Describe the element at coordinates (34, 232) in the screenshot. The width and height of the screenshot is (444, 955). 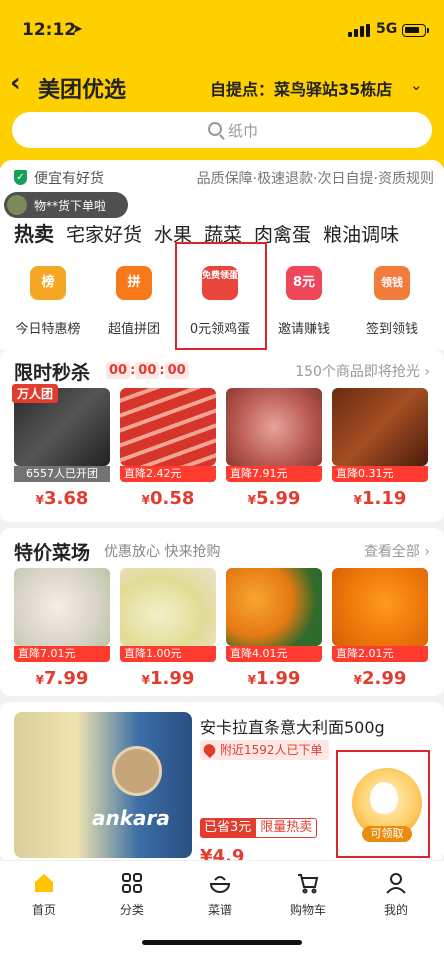
I see `tab-hot: 热卖` at that location.